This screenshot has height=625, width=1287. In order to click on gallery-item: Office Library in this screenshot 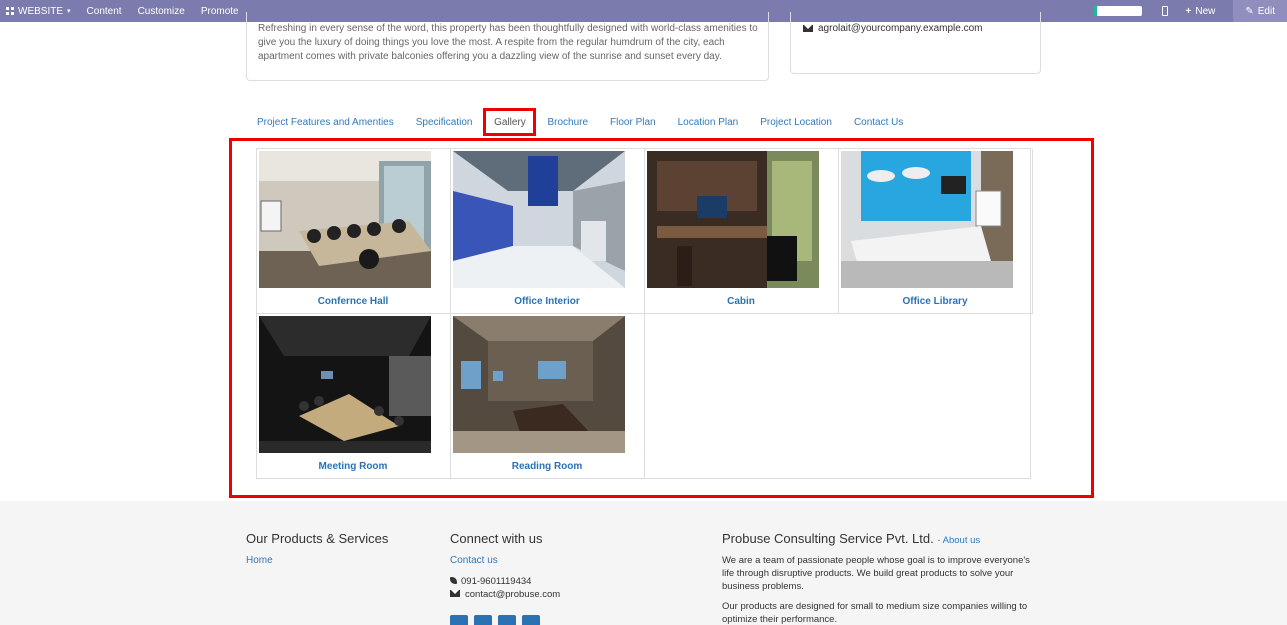, I will do `click(936, 231)`.